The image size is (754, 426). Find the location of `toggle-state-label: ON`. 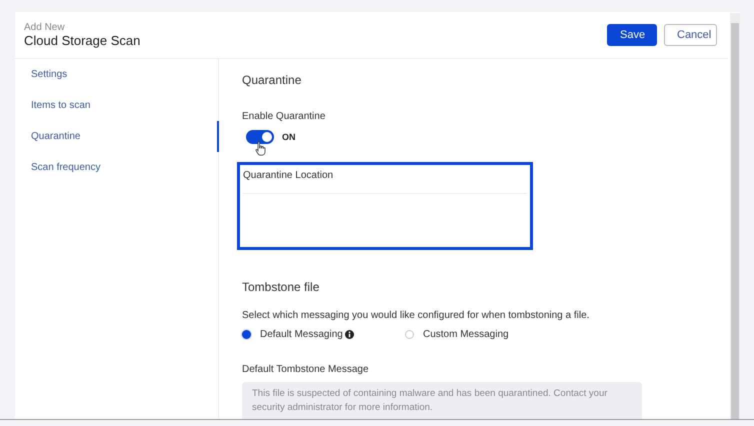

toggle-state-label: ON is located at coordinates (289, 137).